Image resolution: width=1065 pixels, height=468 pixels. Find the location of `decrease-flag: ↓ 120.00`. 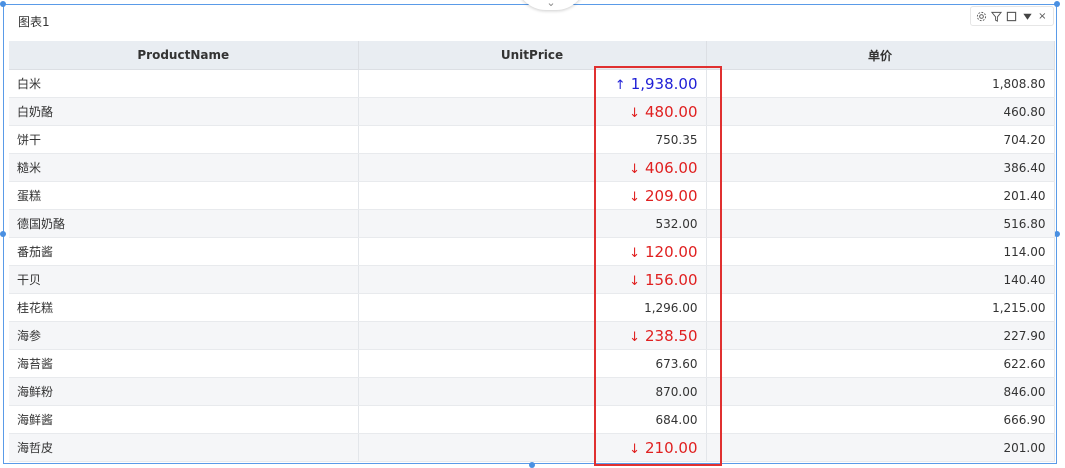

decrease-flag: ↓ 120.00 is located at coordinates (663, 252).